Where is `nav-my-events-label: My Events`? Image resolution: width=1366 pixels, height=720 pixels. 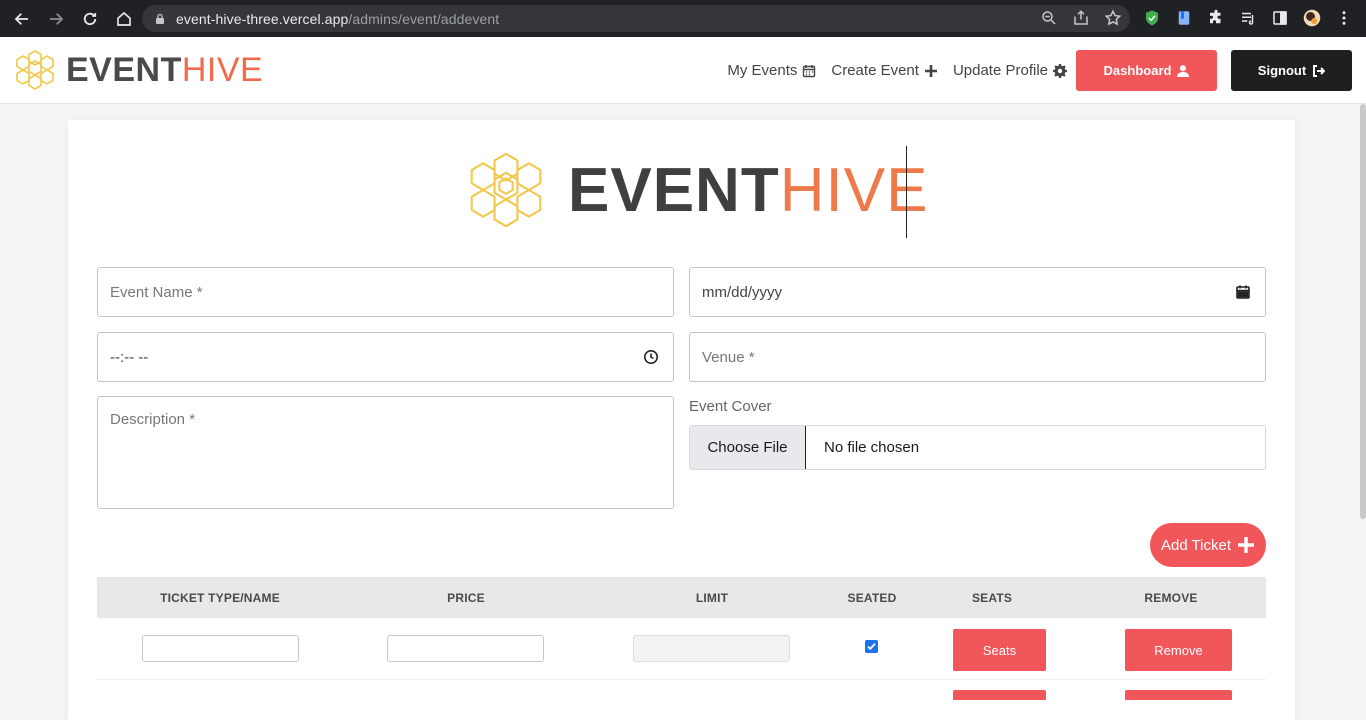 nav-my-events-label: My Events is located at coordinates (762, 70).